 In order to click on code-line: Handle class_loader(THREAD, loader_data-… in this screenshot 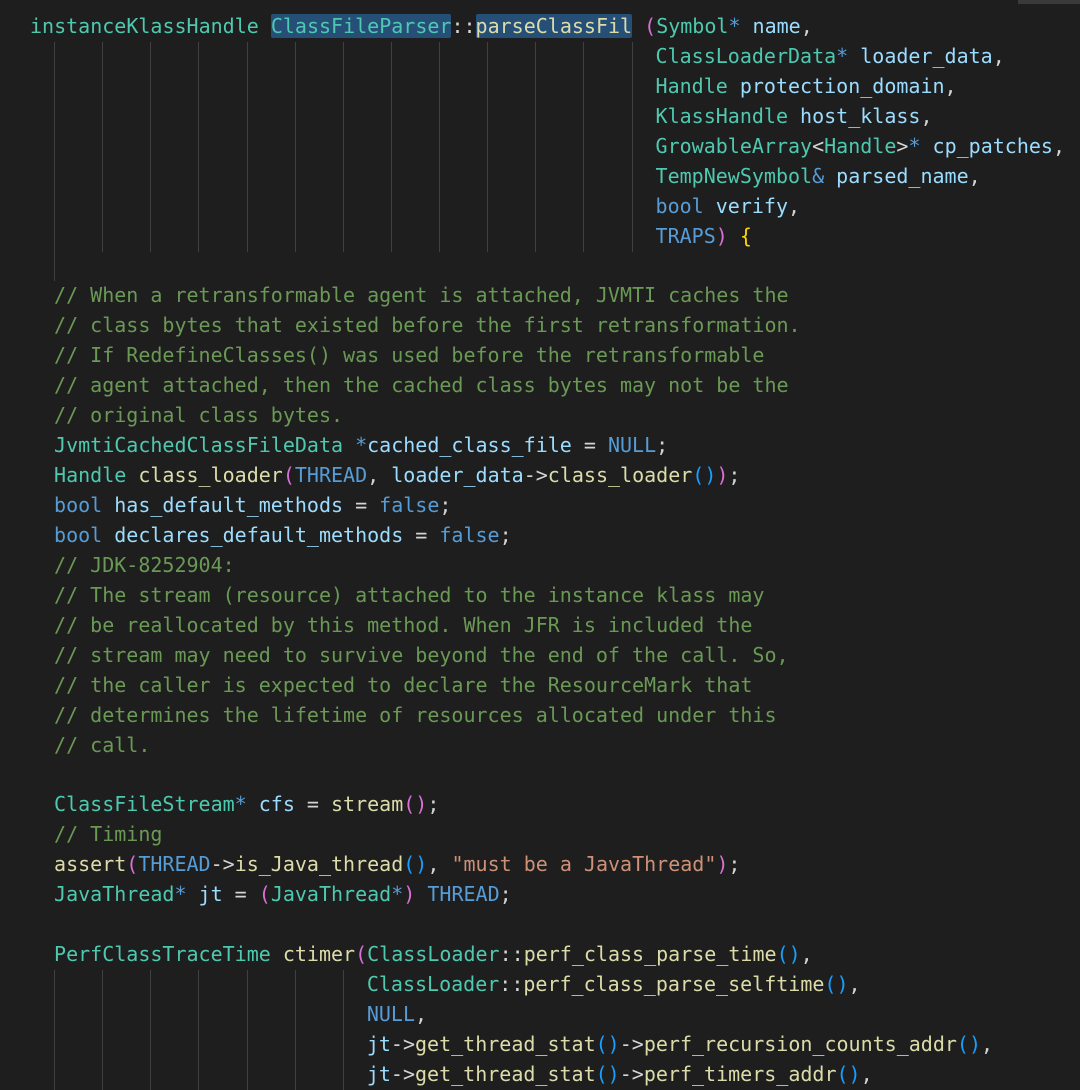, I will do `click(540, 476)`.